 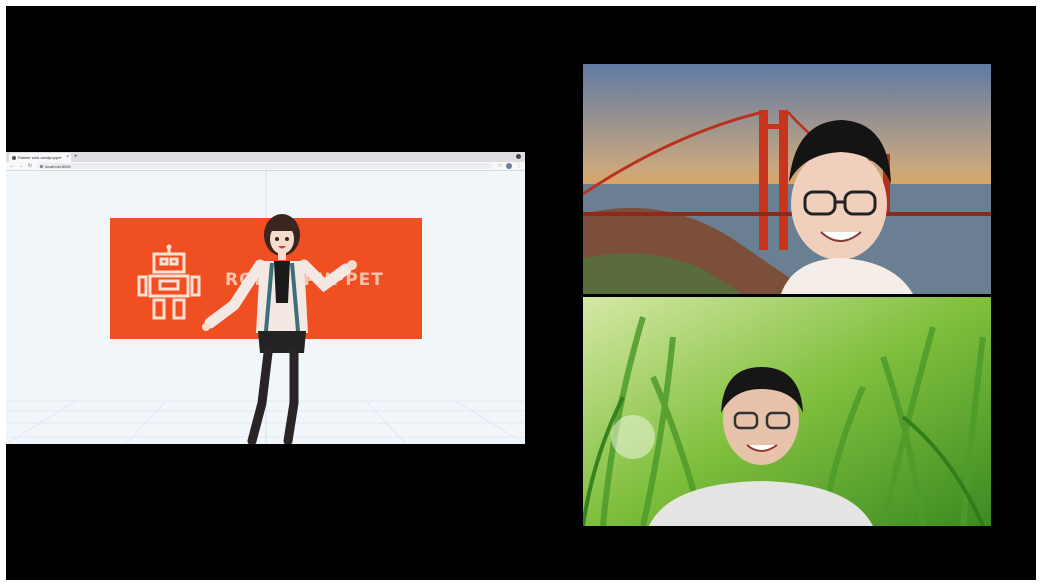 I want to click on new-tab-button: +, so click(x=76, y=157).